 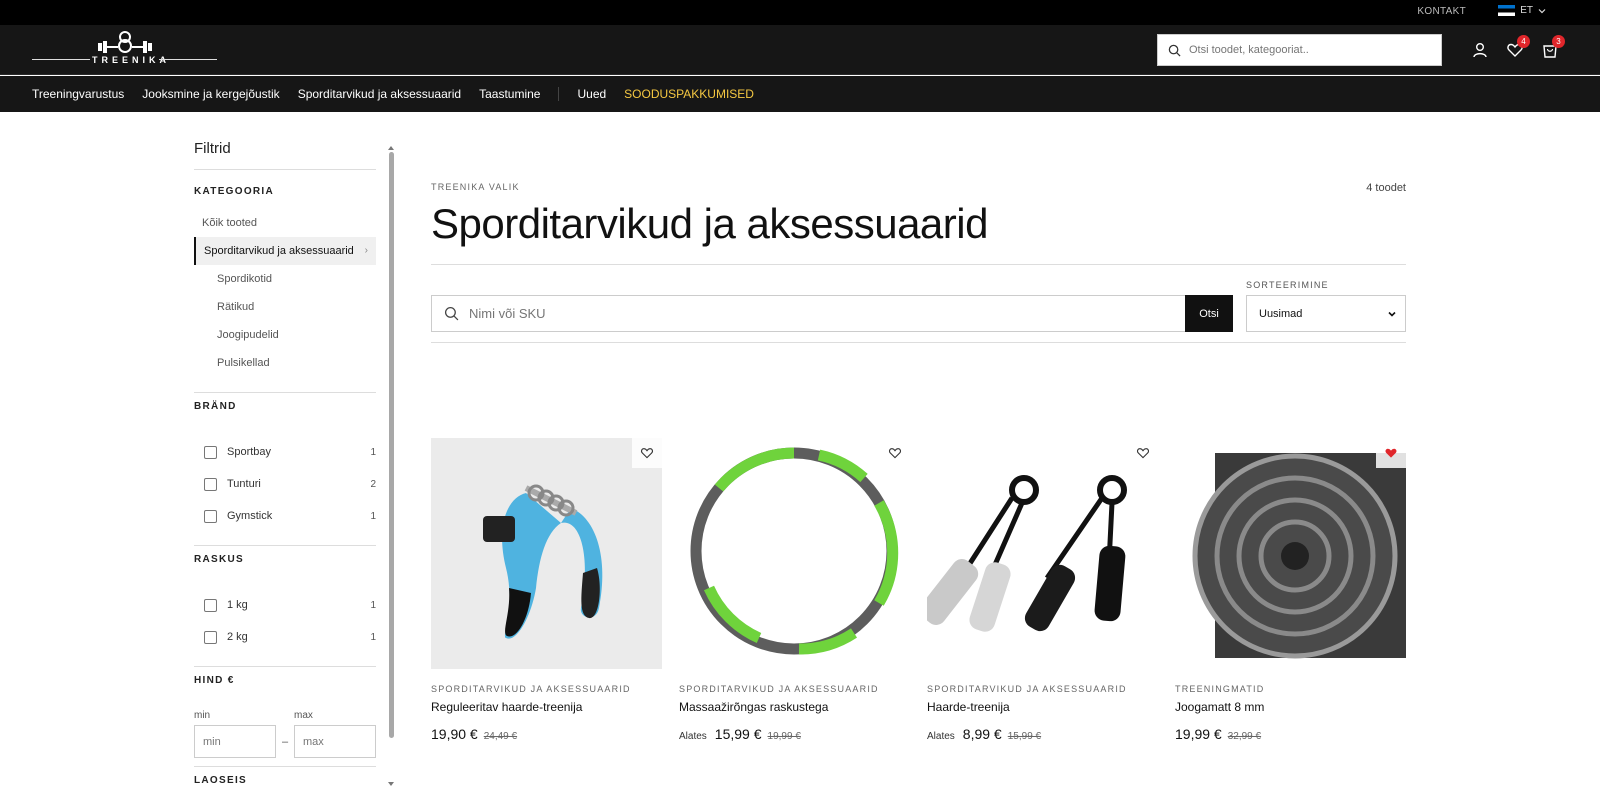 What do you see at coordinates (235, 741) in the screenshot?
I see `price-min-input` at bounding box center [235, 741].